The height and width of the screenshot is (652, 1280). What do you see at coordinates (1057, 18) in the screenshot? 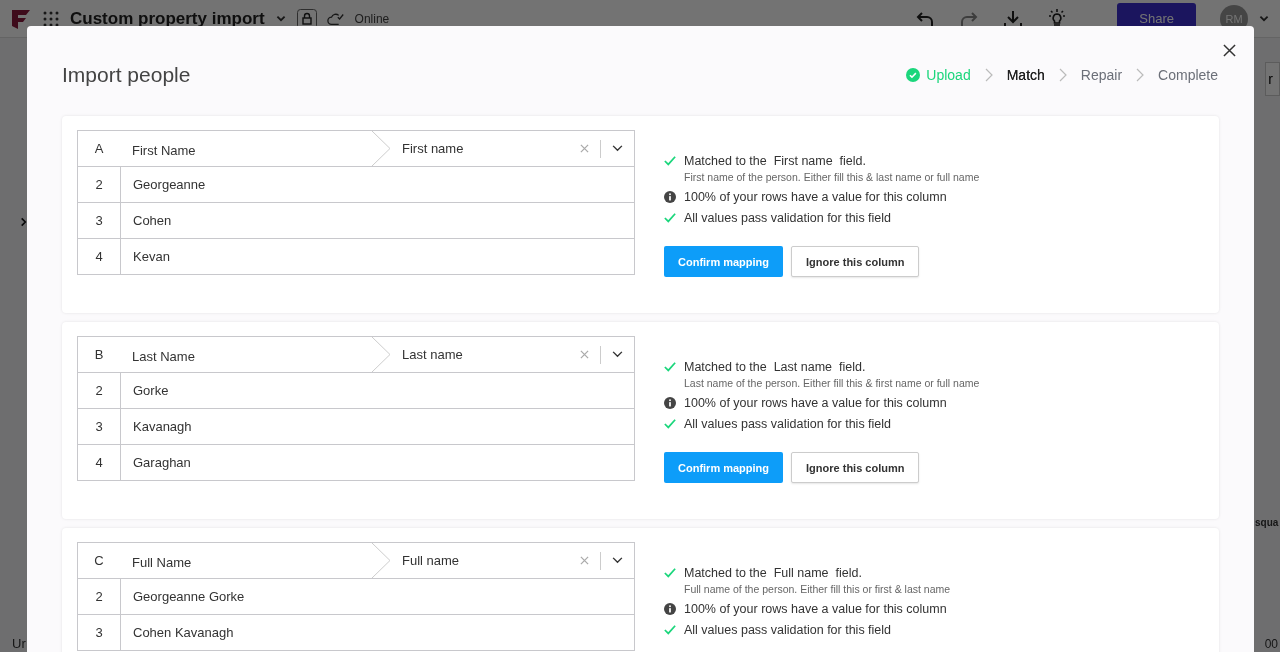
I see `lightbulb-icon` at bounding box center [1057, 18].